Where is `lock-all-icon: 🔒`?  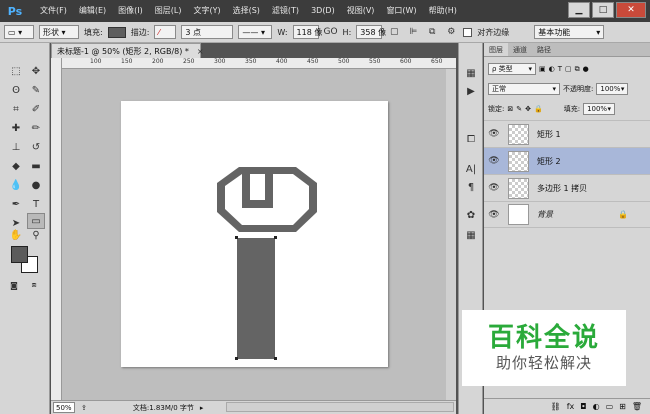 lock-all-icon: 🔒 is located at coordinates (538, 109).